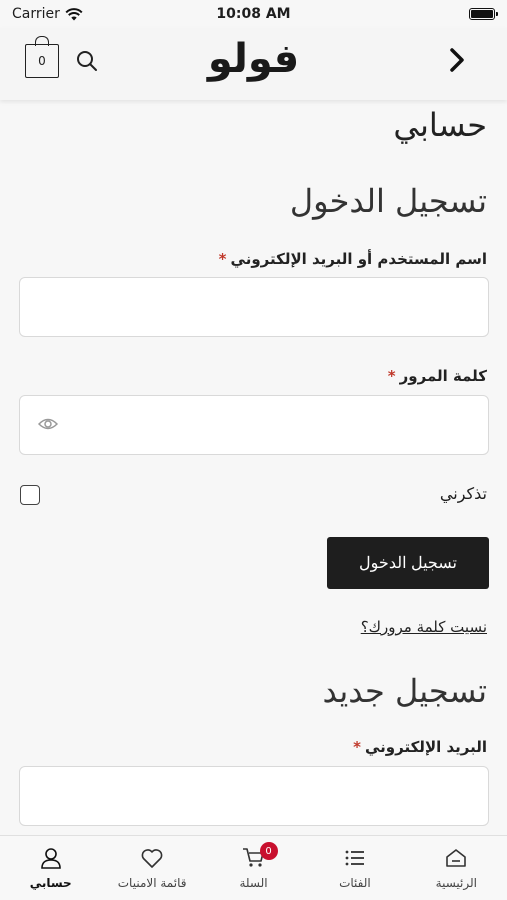 Image resolution: width=507 pixels, height=900 pixels. I want to click on battery-icon, so click(483, 14).